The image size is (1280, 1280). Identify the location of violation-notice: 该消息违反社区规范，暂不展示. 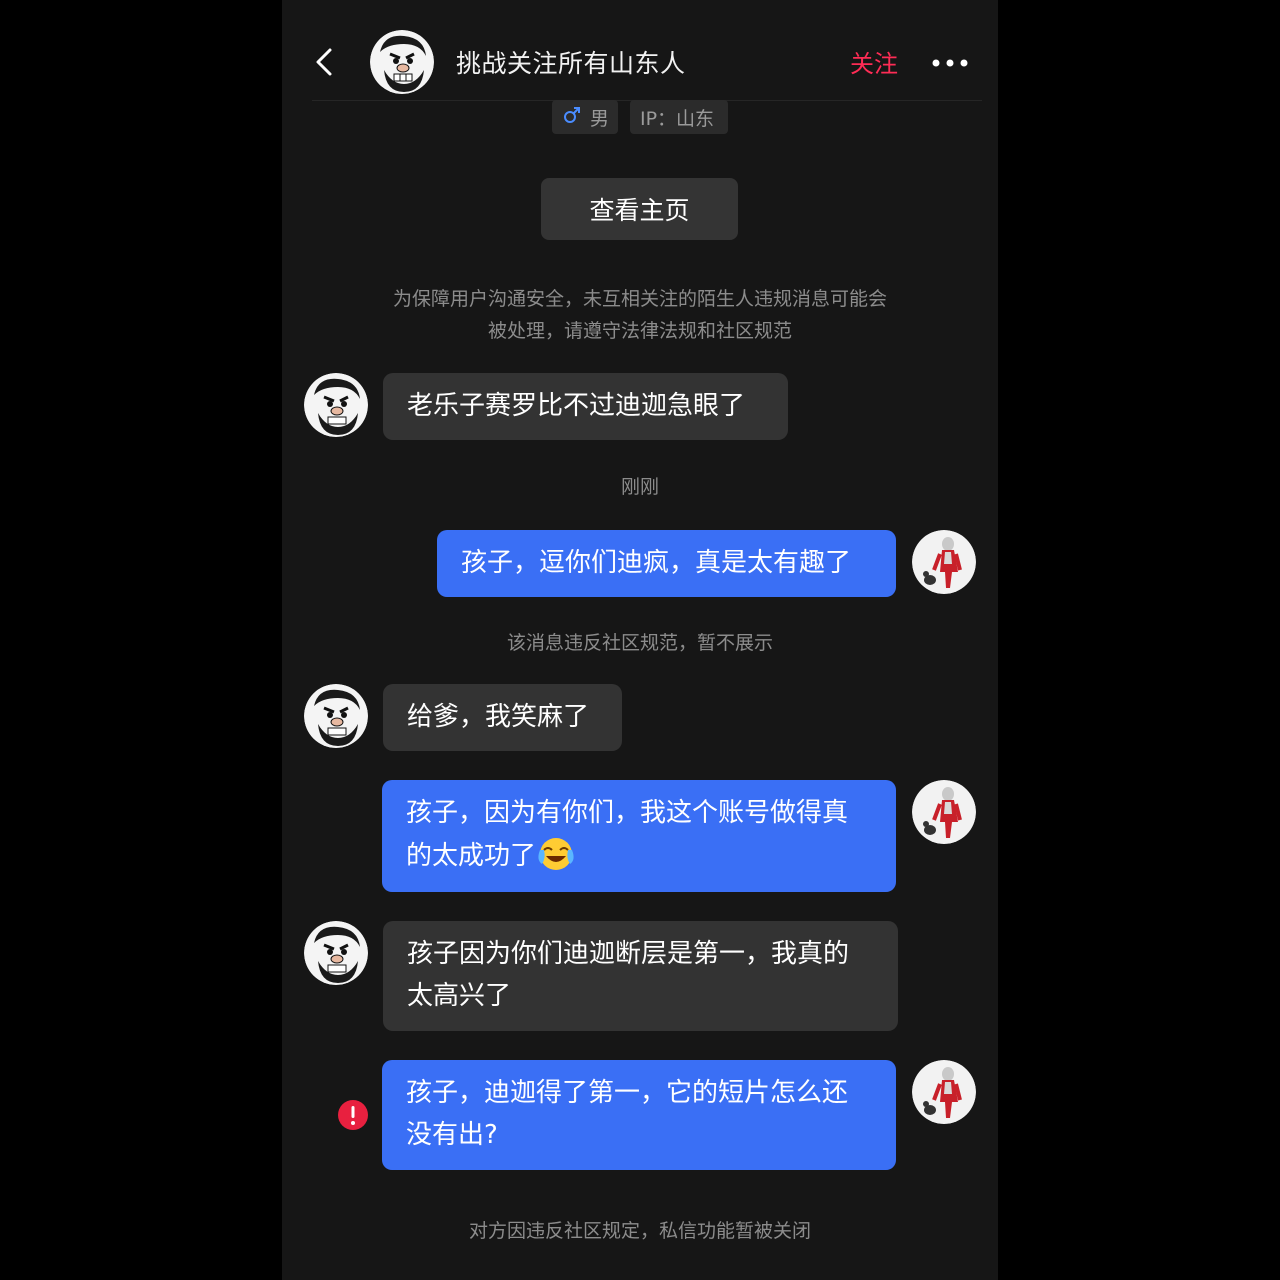
(639, 643).